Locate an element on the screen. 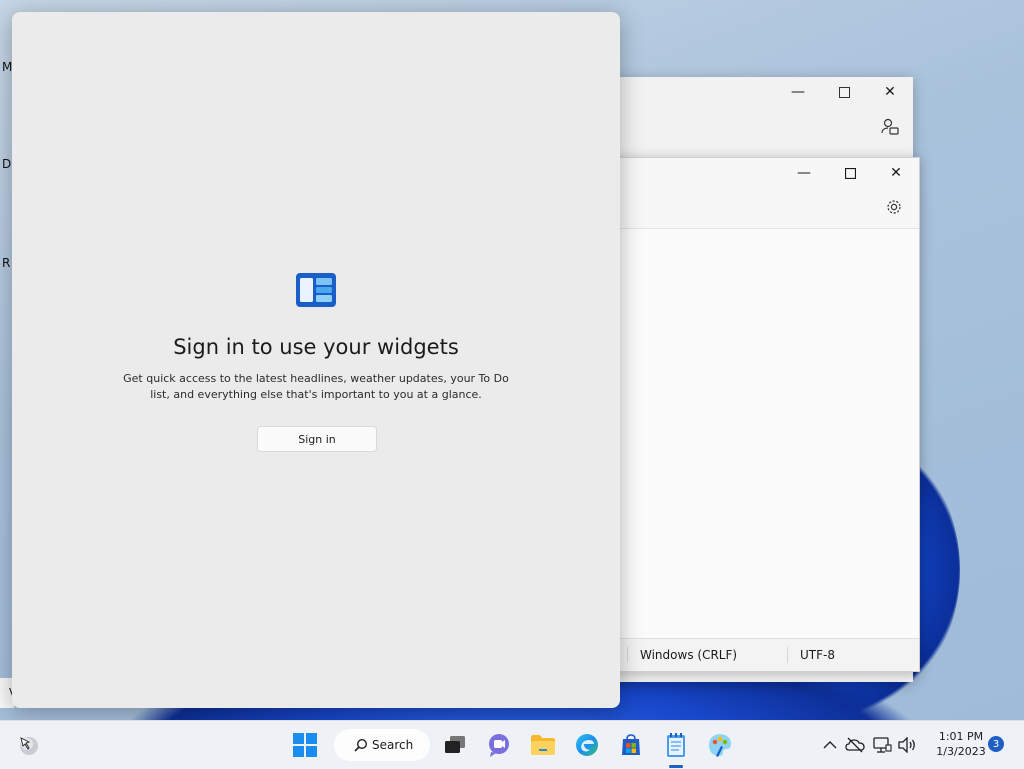 This screenshot has height=769, width=1024. status-encoding: UTF-8 is located at coordinates (817, 655).